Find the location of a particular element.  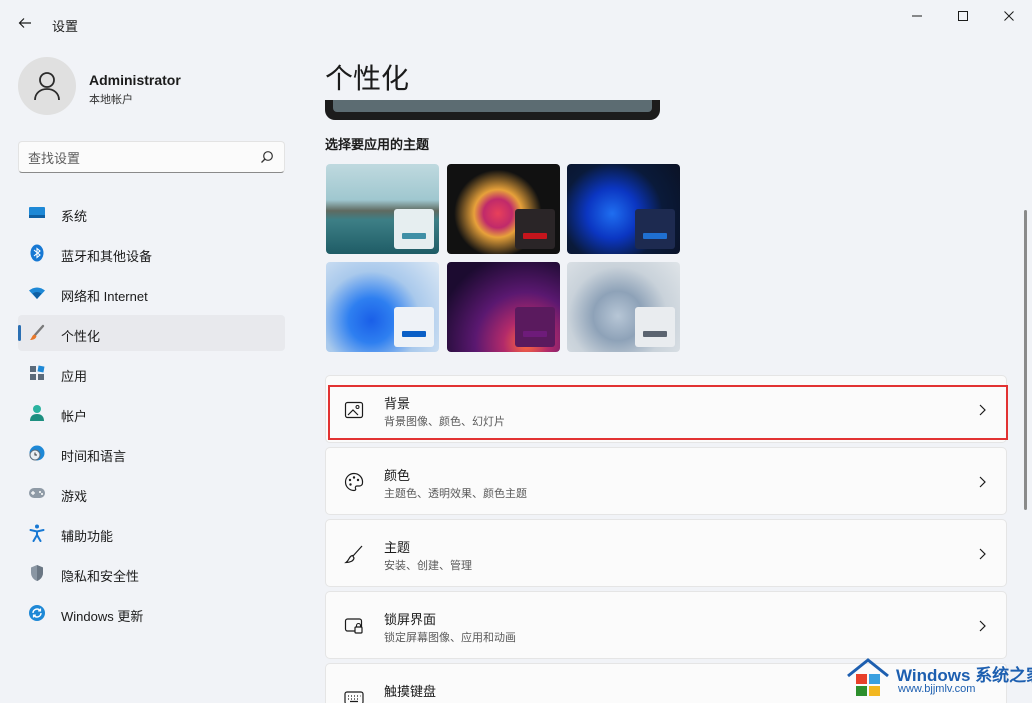

maximize-icon is located at coordinates (963, 16).